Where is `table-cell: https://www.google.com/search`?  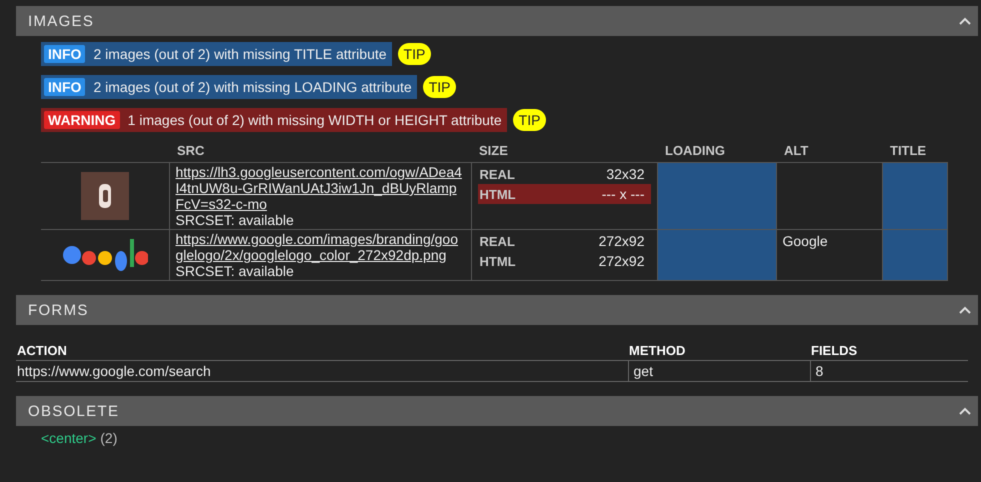
table-cell: https://www.google.com/search is located at coordinates (322, 371).